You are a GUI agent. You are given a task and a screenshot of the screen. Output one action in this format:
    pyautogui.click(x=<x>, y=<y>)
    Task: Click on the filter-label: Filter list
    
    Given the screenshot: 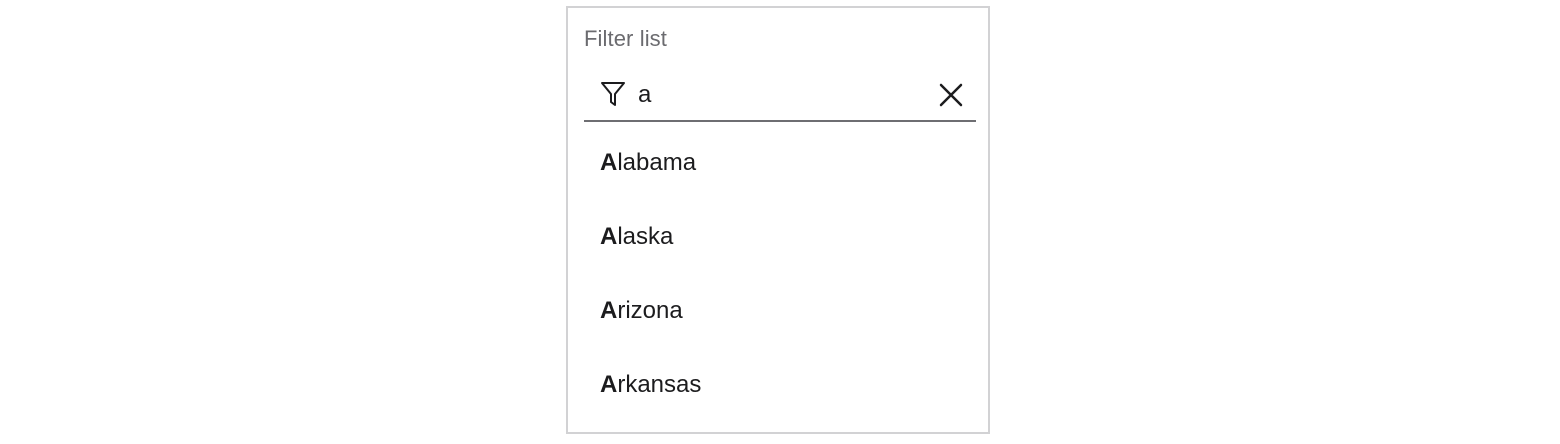 What is the action you would take?
    pyautogui.click(x=625, y=38)
    